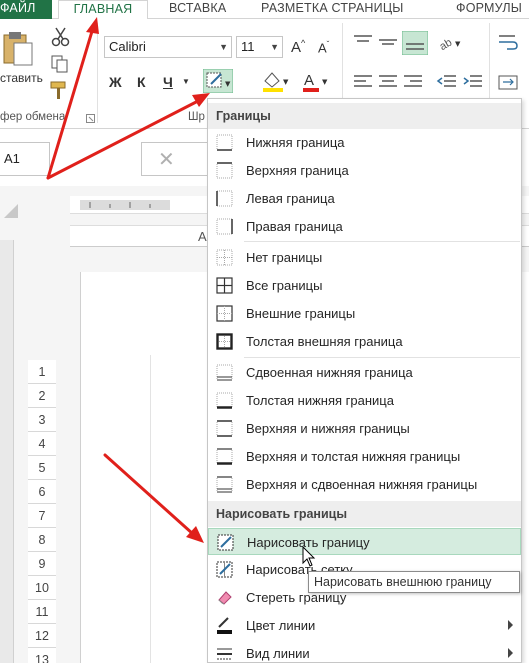 This screenshot has width=529, height=663. I want to click on top-bottom-border-icon, so click(224, 428).